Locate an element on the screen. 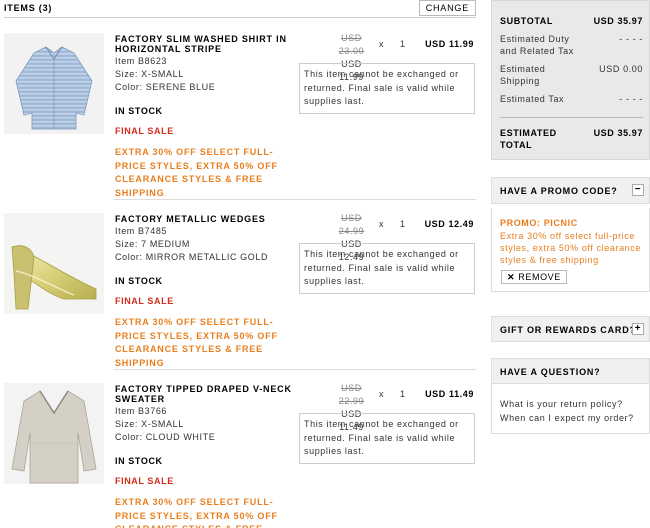 This screenshot has width=650, height=528. subtotal-label: SUBTOTAL is located at coordinates (526, 21).